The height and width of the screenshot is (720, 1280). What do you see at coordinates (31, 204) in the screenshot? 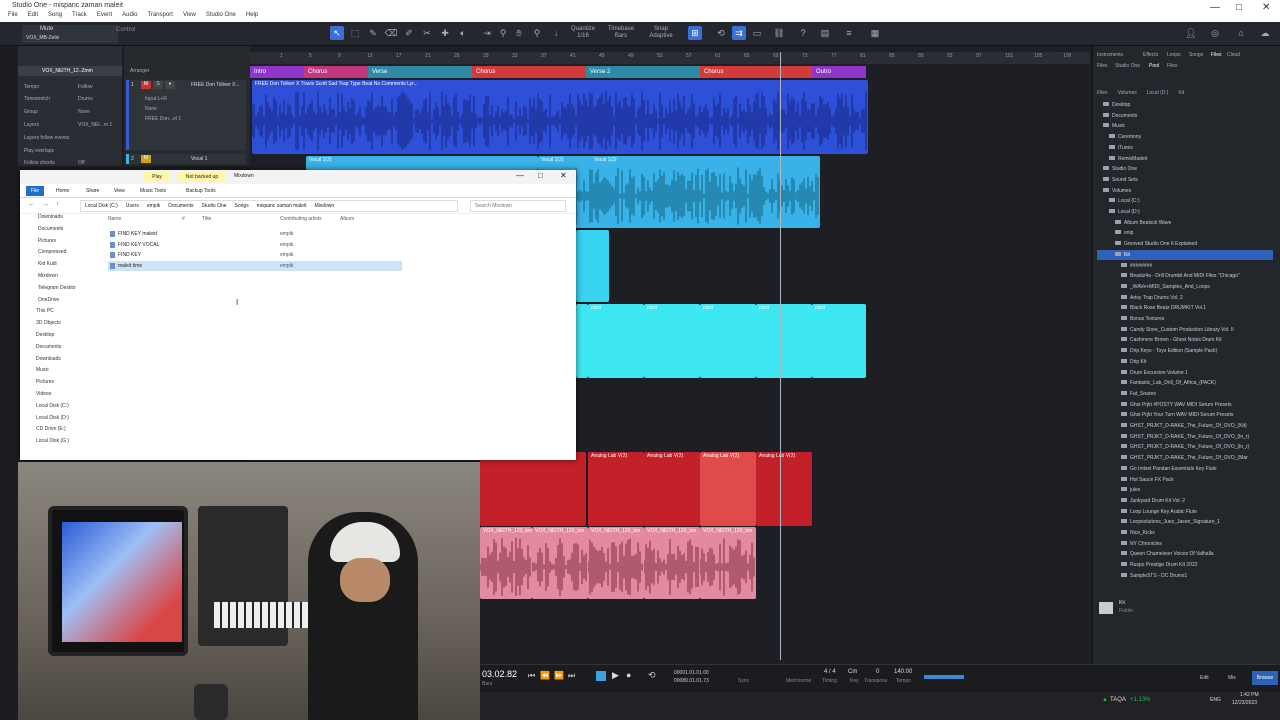
I see `back-icon: ←` at bounding box center [31, 204].